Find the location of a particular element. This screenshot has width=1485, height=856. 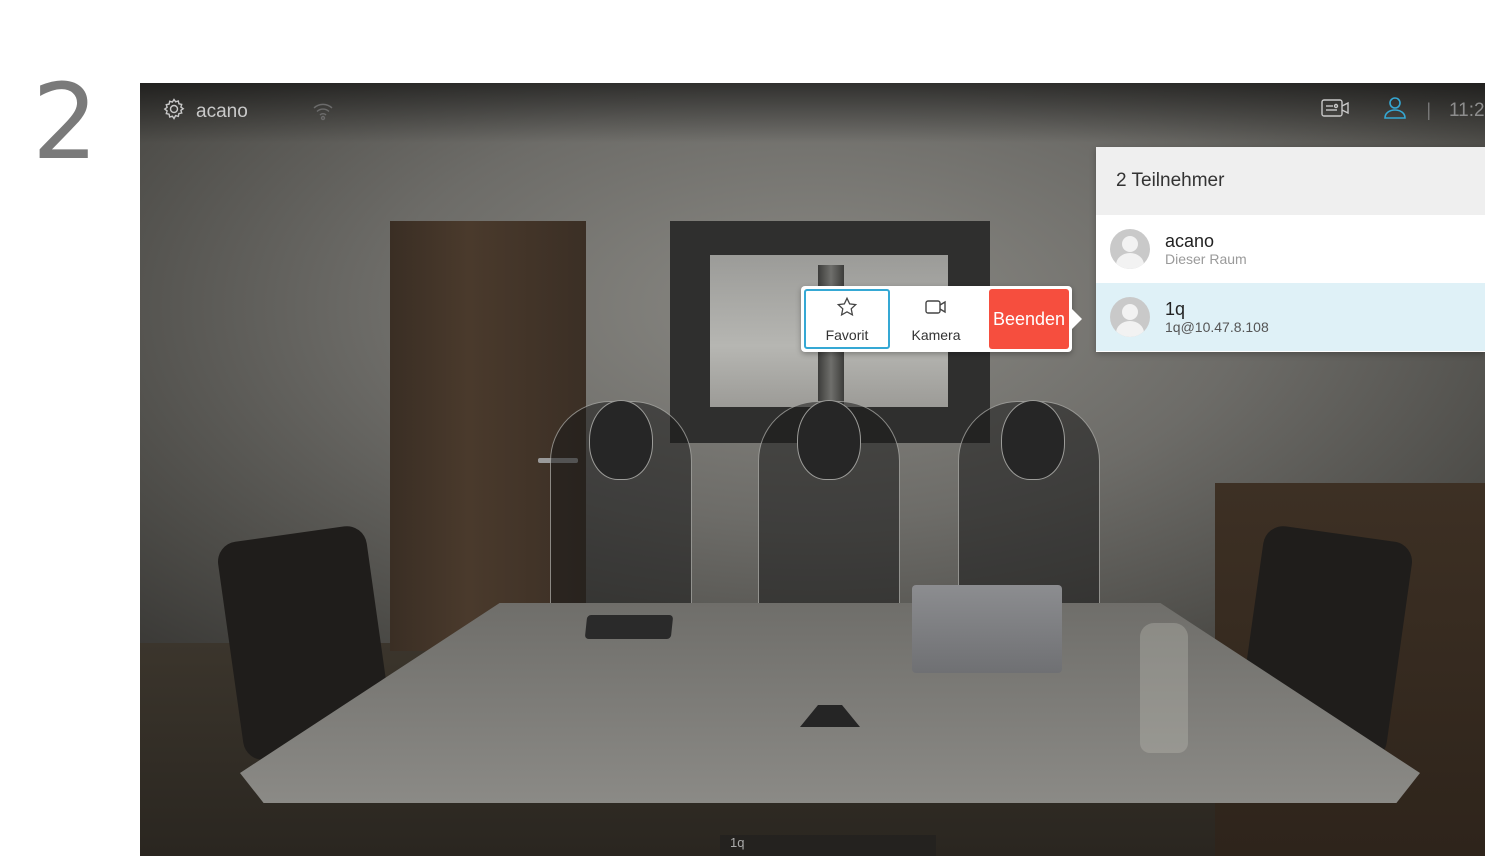

star-icon is located at coordinates (847, 311).